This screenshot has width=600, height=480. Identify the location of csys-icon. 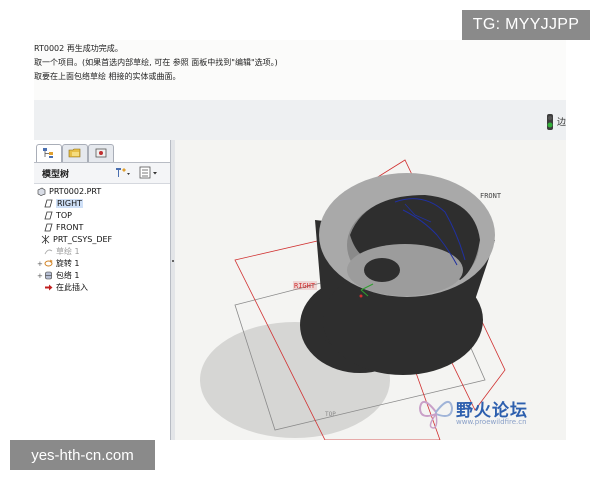
(45, 239).